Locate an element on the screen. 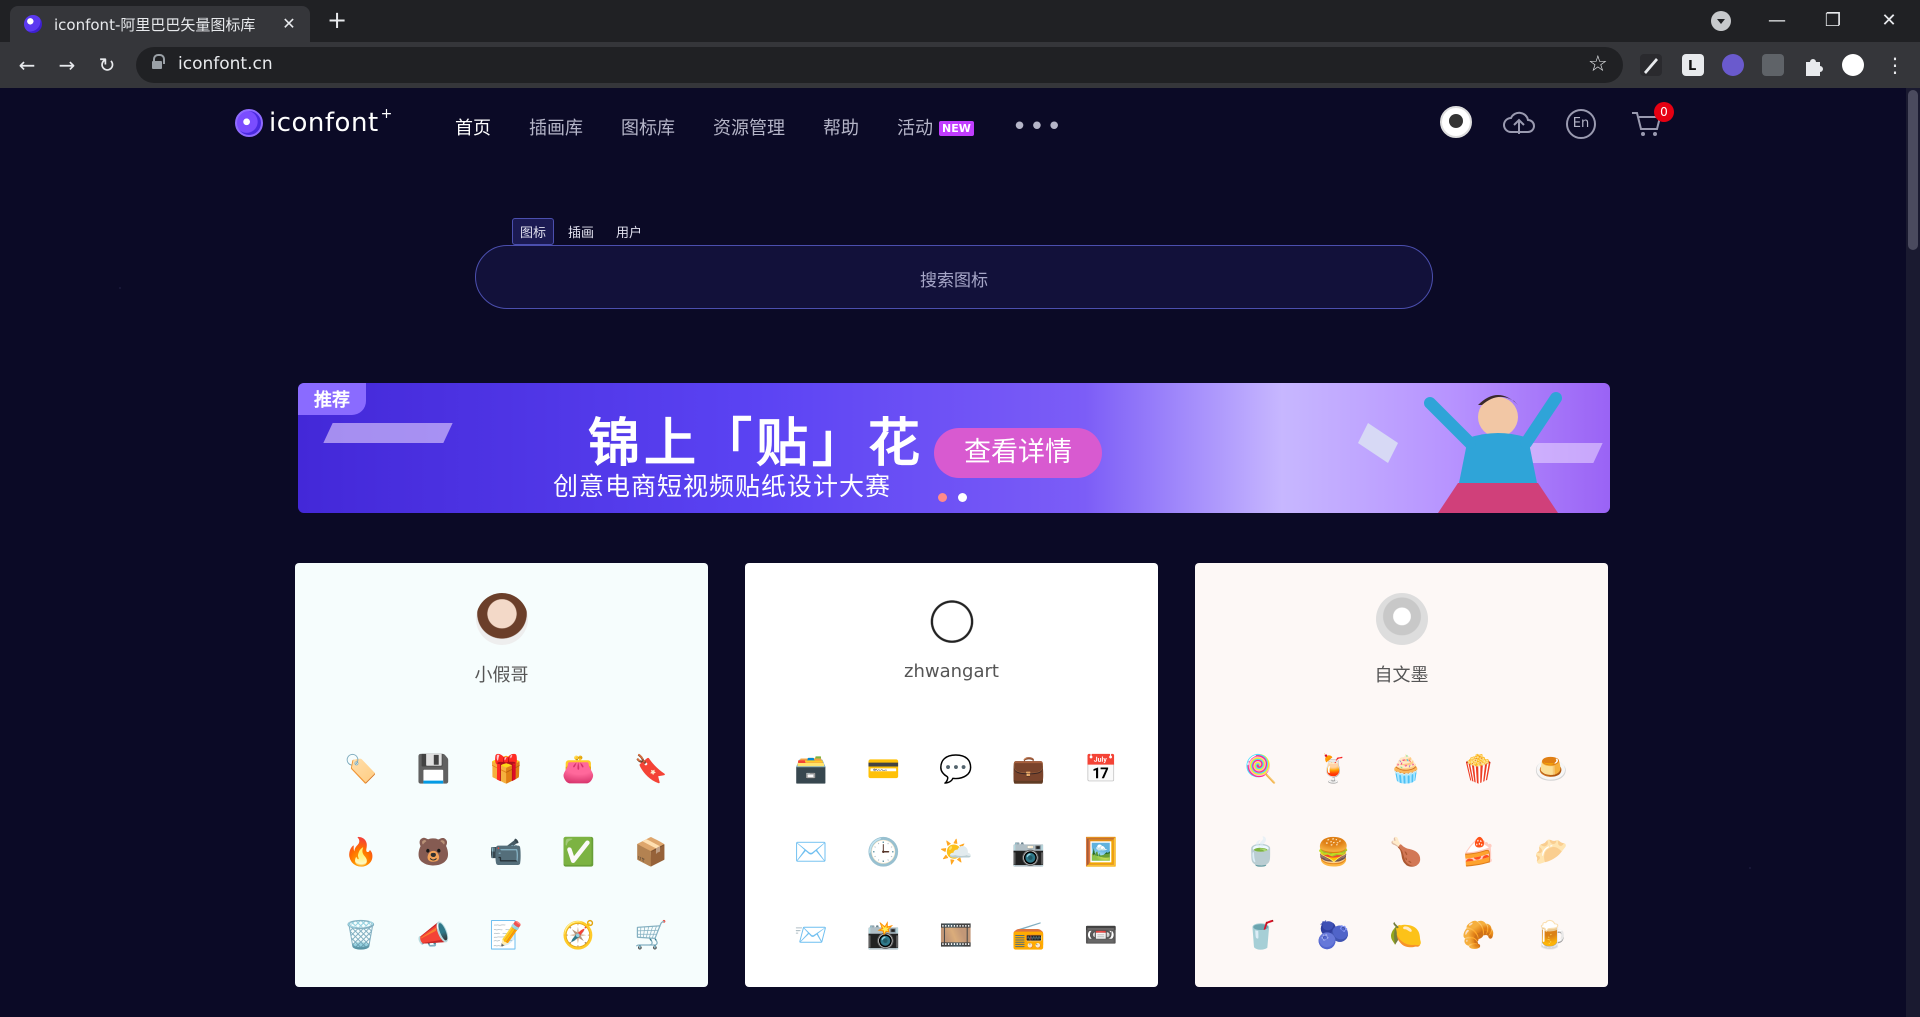 Image resolution: width=1920 pixels, height=1017 pixels. mail-icon: ✉️ is located at coordinates (811, 852).